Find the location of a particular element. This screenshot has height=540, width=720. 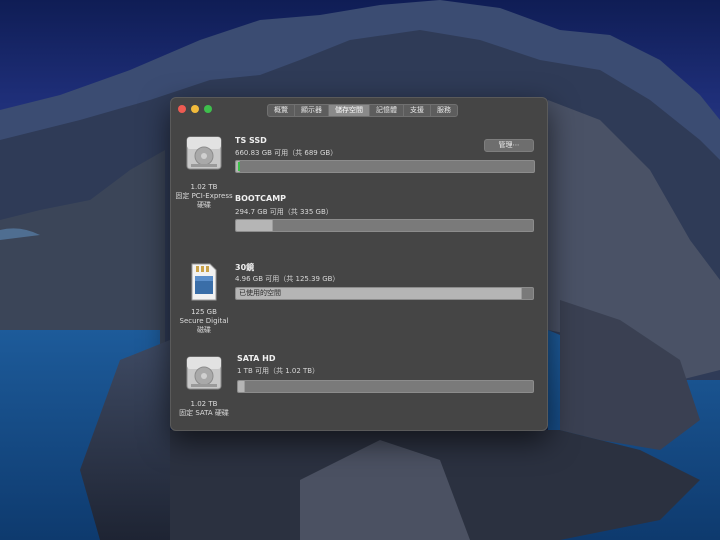

volume-info: 294.7 GB 可用（共 335 GB） is located at coordinates (284, 212).